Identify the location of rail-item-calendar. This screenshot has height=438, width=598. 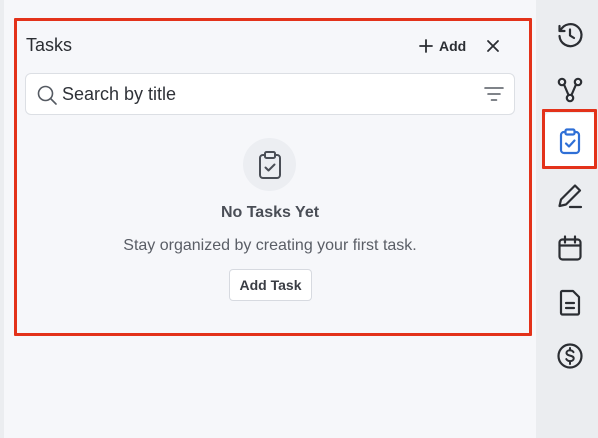
(570, 248).